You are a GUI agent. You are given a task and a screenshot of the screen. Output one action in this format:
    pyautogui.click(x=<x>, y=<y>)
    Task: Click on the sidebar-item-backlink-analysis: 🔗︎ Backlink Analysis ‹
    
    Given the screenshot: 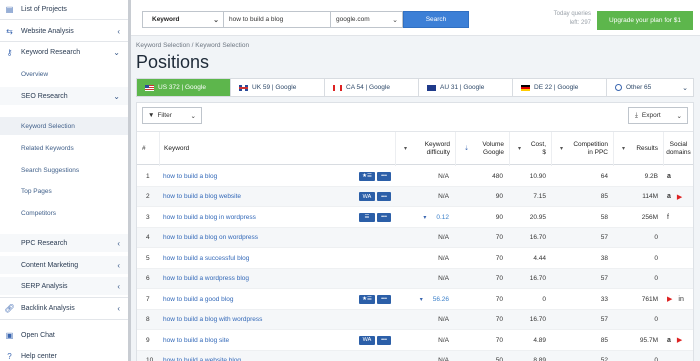 What is the action you would take?
    pyautogui.click(x=64, y=308)
    